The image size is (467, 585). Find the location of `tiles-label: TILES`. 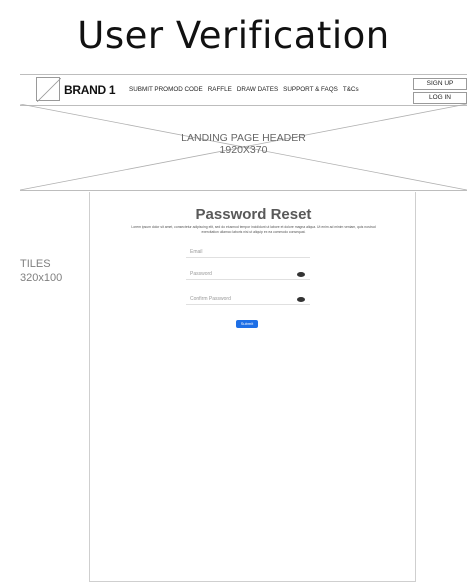

tiles-label: TILES is located at coordinates (35, 264).